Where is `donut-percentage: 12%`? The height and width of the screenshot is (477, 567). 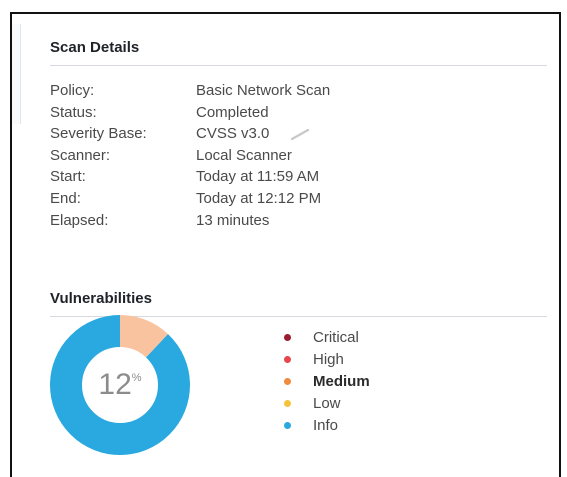 donut-percentage: 12% is located at coordinates (120, 385).